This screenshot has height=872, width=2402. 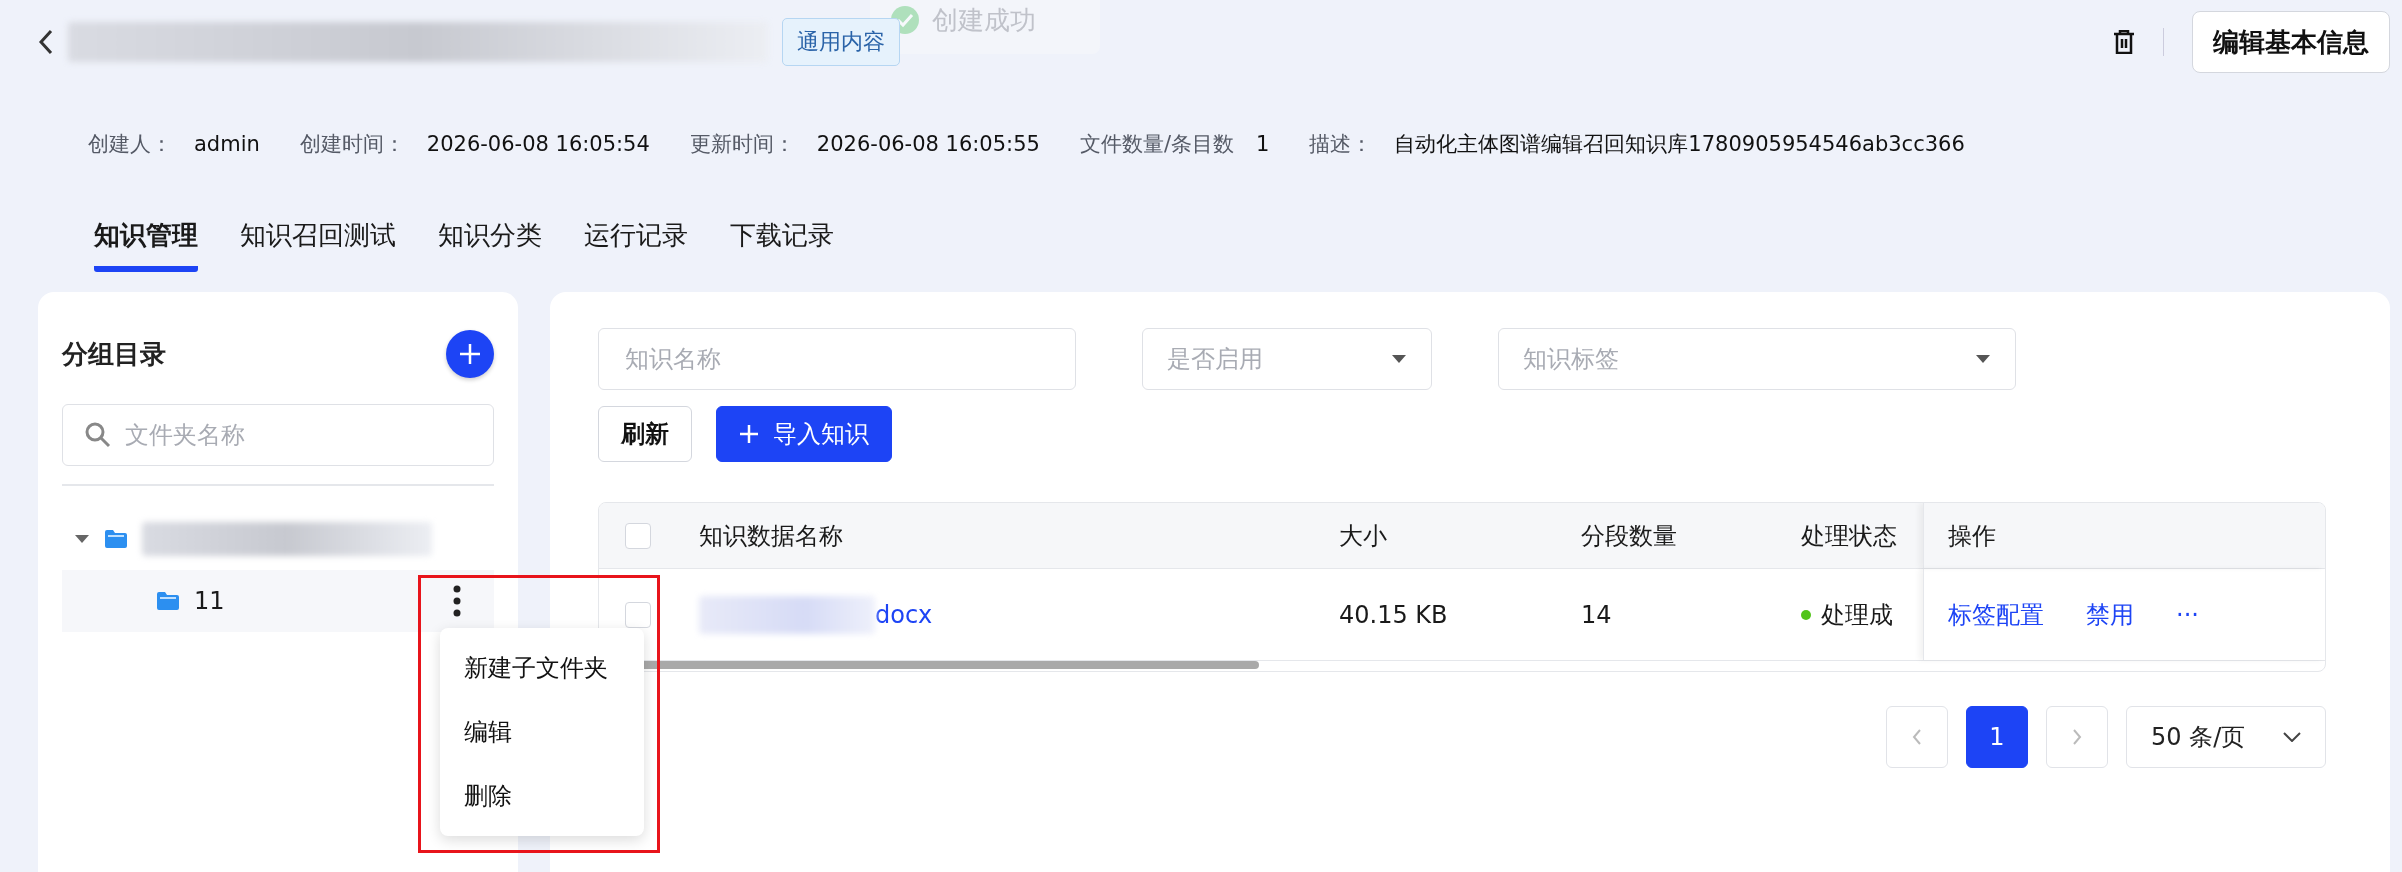 What do you see at coordinates (1341, 144) in the screenshot?
I see `meta-label: 描述：` at bounding box center [1341, 144].